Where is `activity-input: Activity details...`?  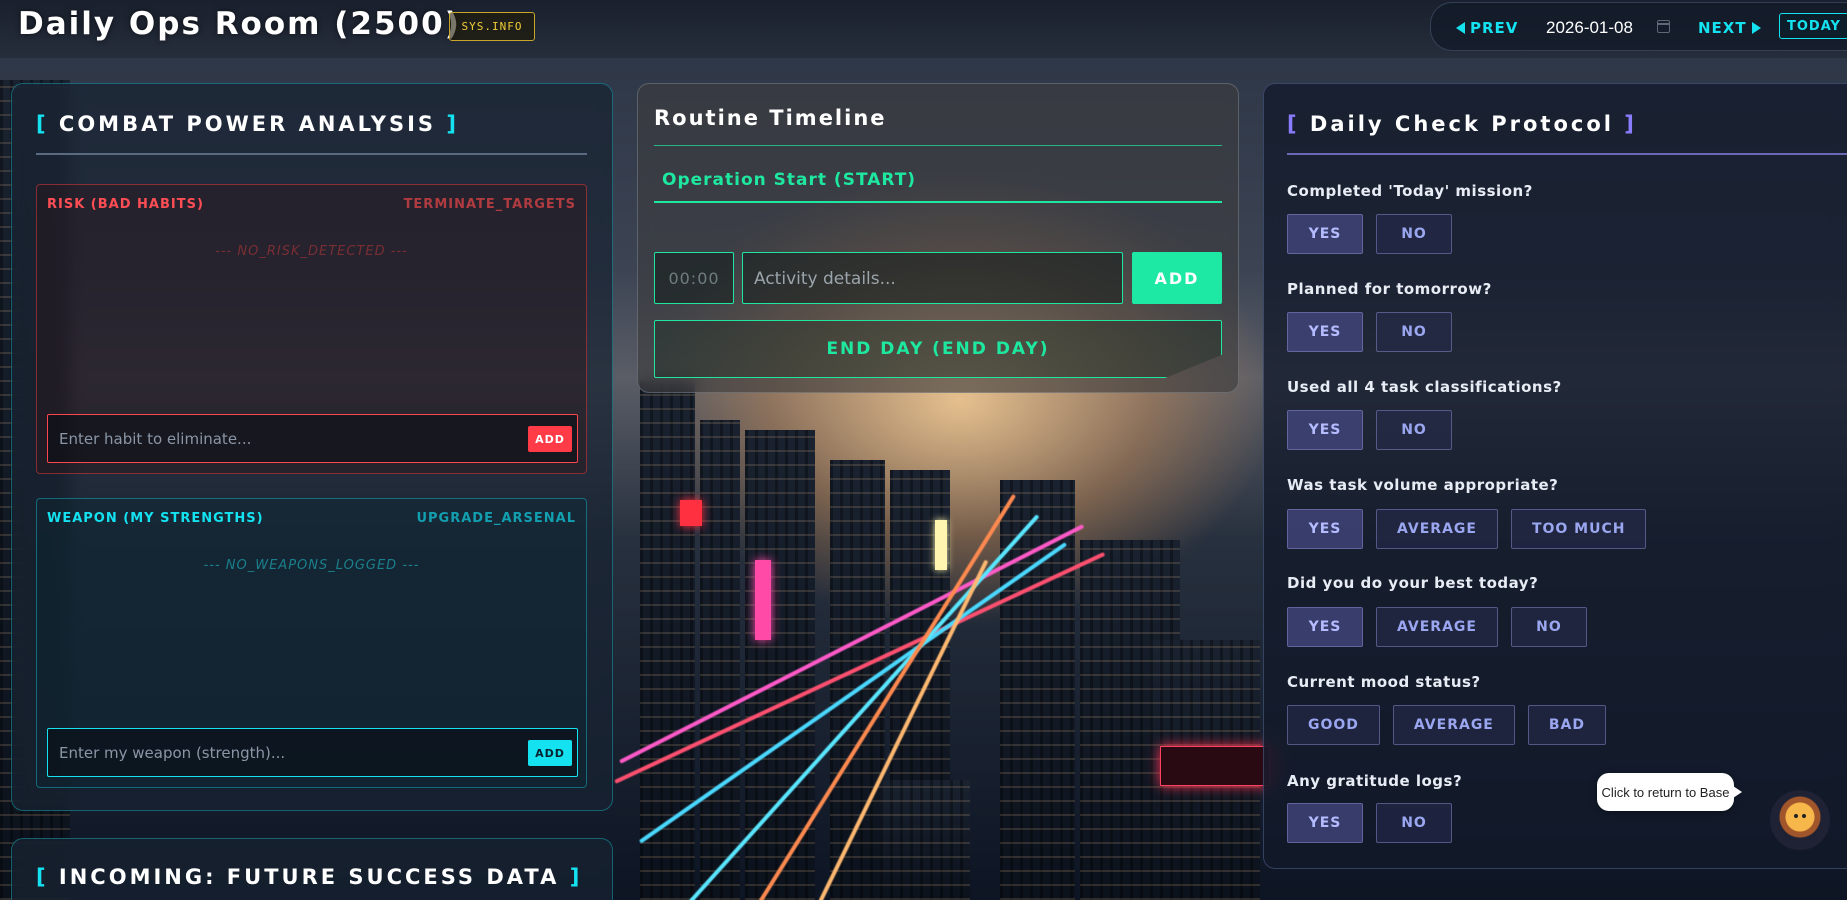
activity-input: Activity details... is located at coordinates (932, 278).